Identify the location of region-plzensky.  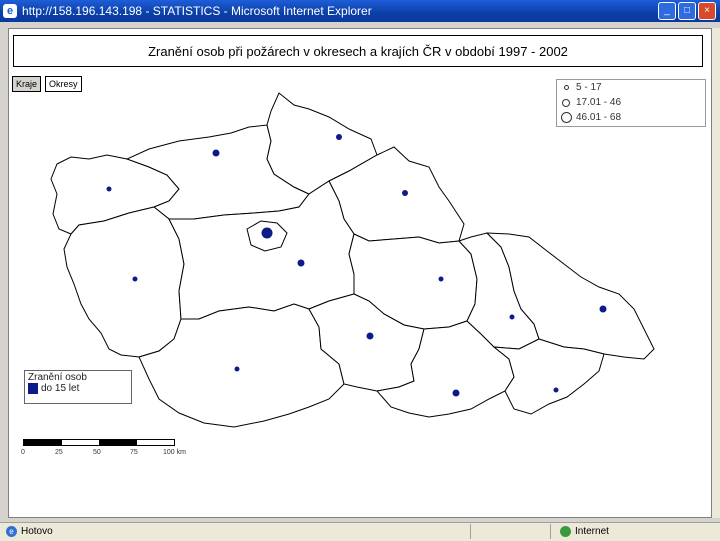
(124, 282).